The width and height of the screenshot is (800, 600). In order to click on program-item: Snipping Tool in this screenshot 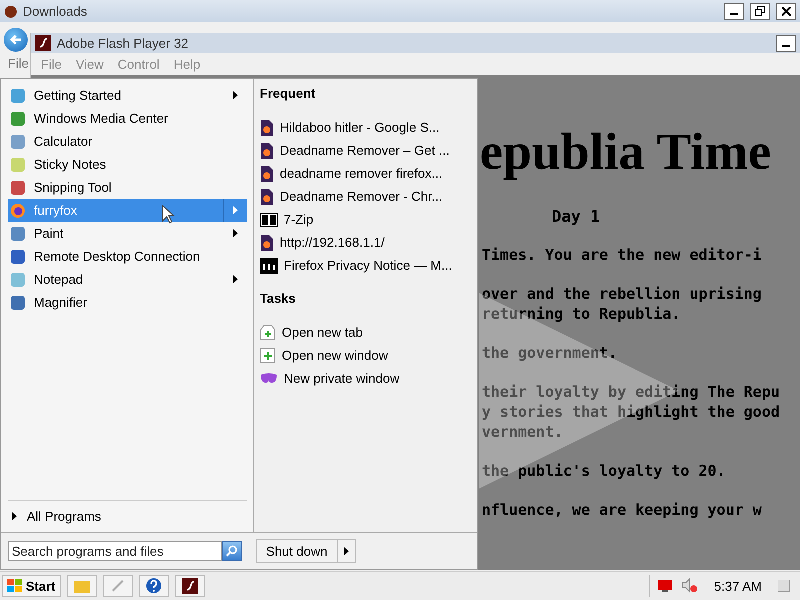, I will do `click(127, 187)`.